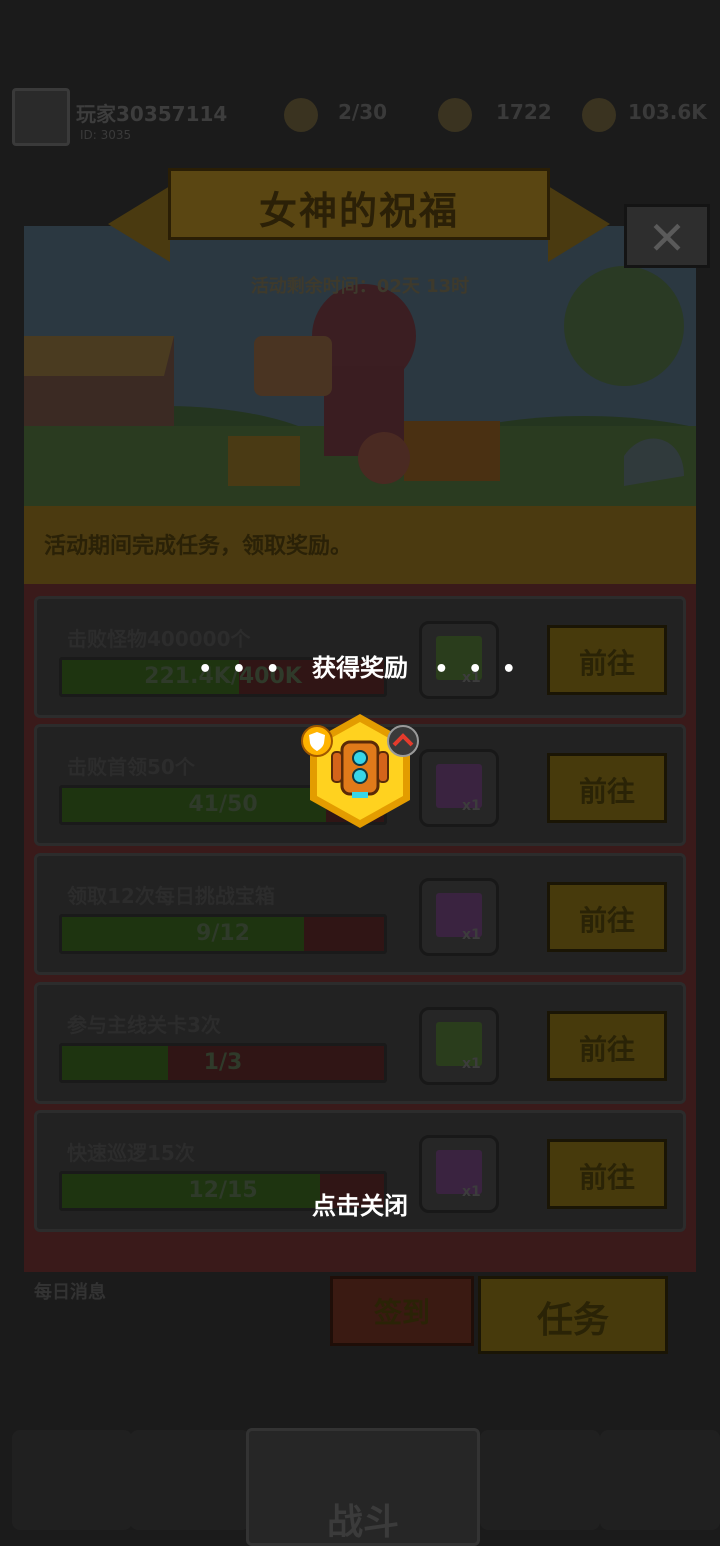 This screenshot has width=720, height=1546. What do you see at coordinates (524, 112) in the screenshot?
I see `gem-value: 1722` at bounding box center [524, 112].